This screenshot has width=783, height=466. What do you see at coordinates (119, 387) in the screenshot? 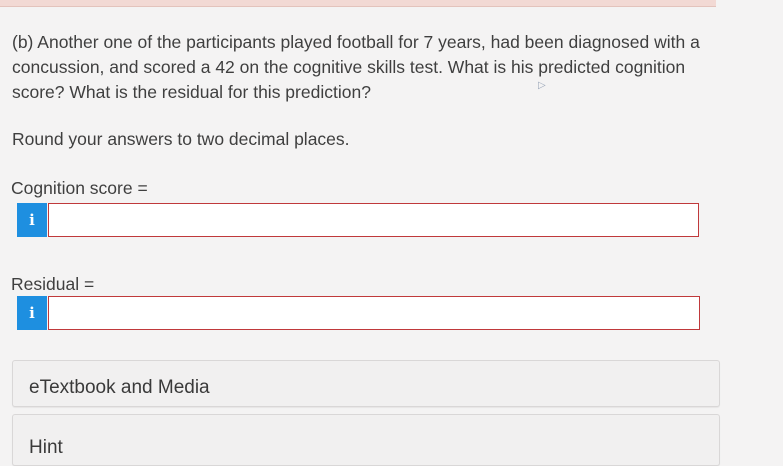
I see `etextbook-media-label: eTextbook and Media` at bounding box center [119, 387].